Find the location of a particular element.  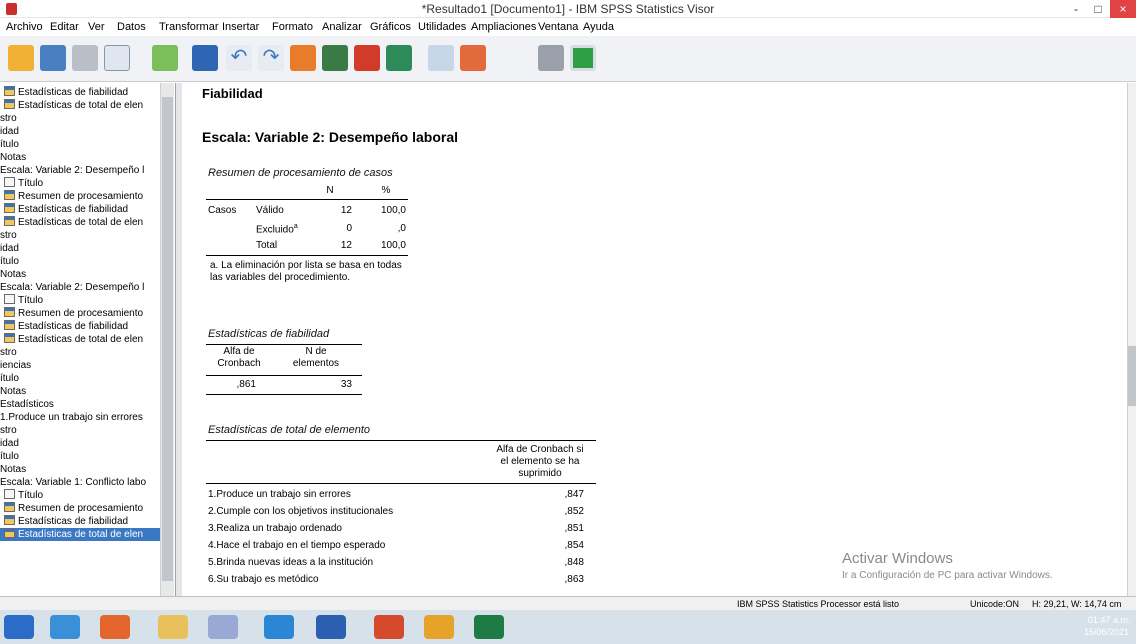

show-all-icon is located at coordinates (473, 58).